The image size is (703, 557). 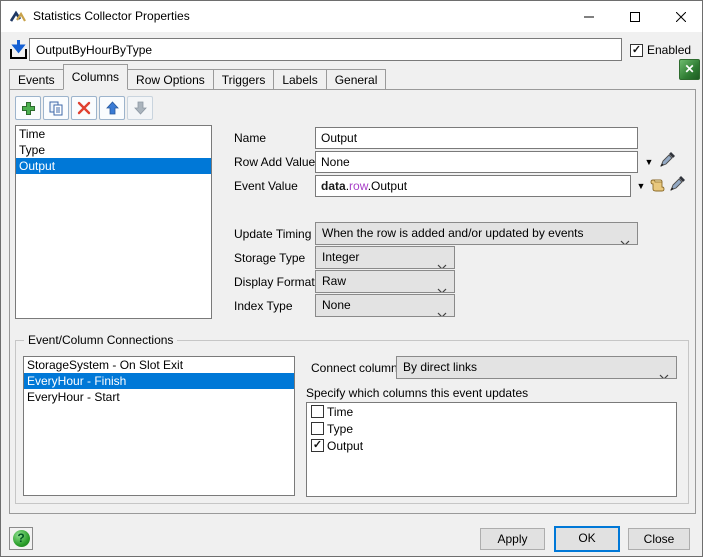 What do you see at coordinates (440, 367) in the screenshot?
I see `connect-columns-value: By direct links` at bounding box center [440, 367].